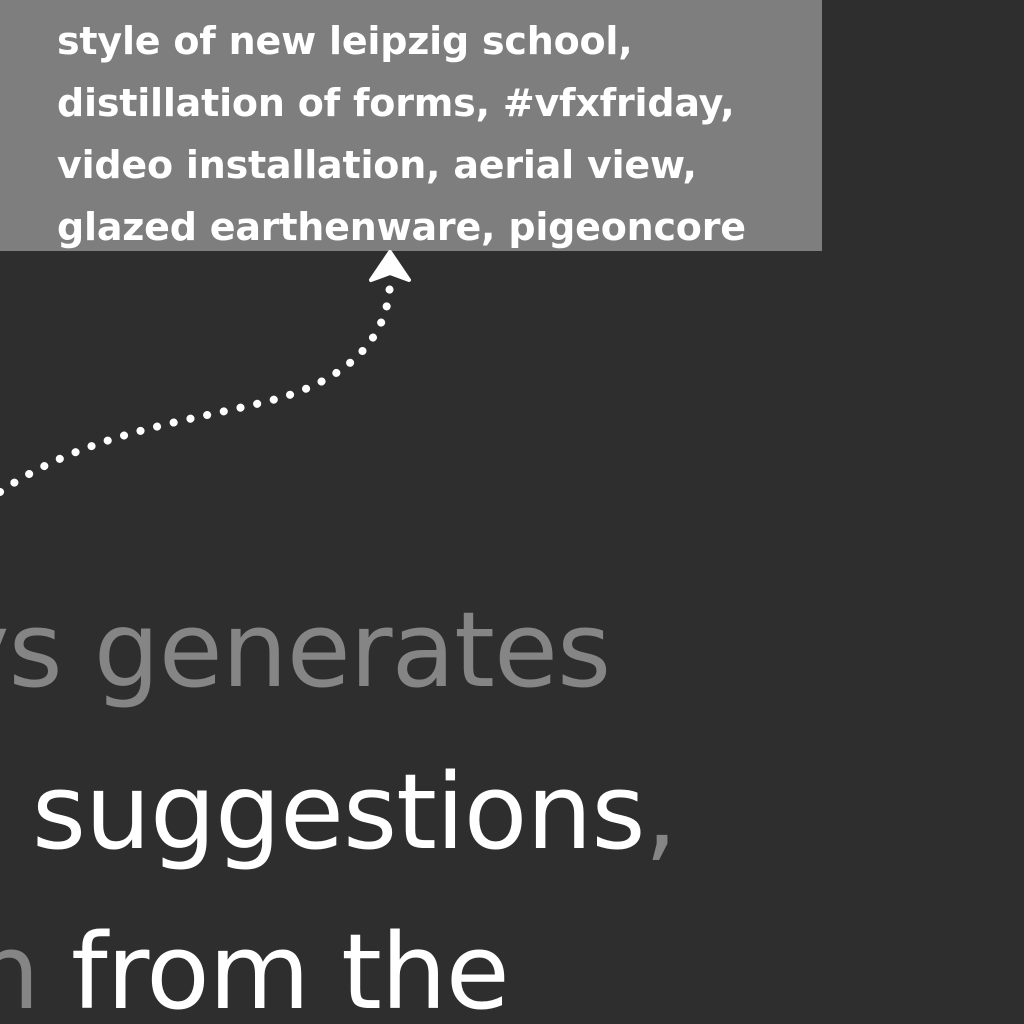 This screenshot has height=1024, width=1024. I want to click on prompt-line: video installation, aerial view,, so click(377, 165).